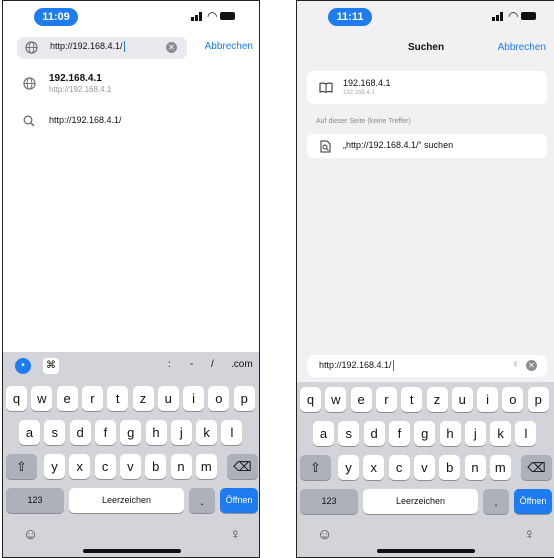  Describe the element at coordinates (427, 87) in the screenshot. I see `bookmark-item: 192.168.4.1 192.168.4.1` at that location.